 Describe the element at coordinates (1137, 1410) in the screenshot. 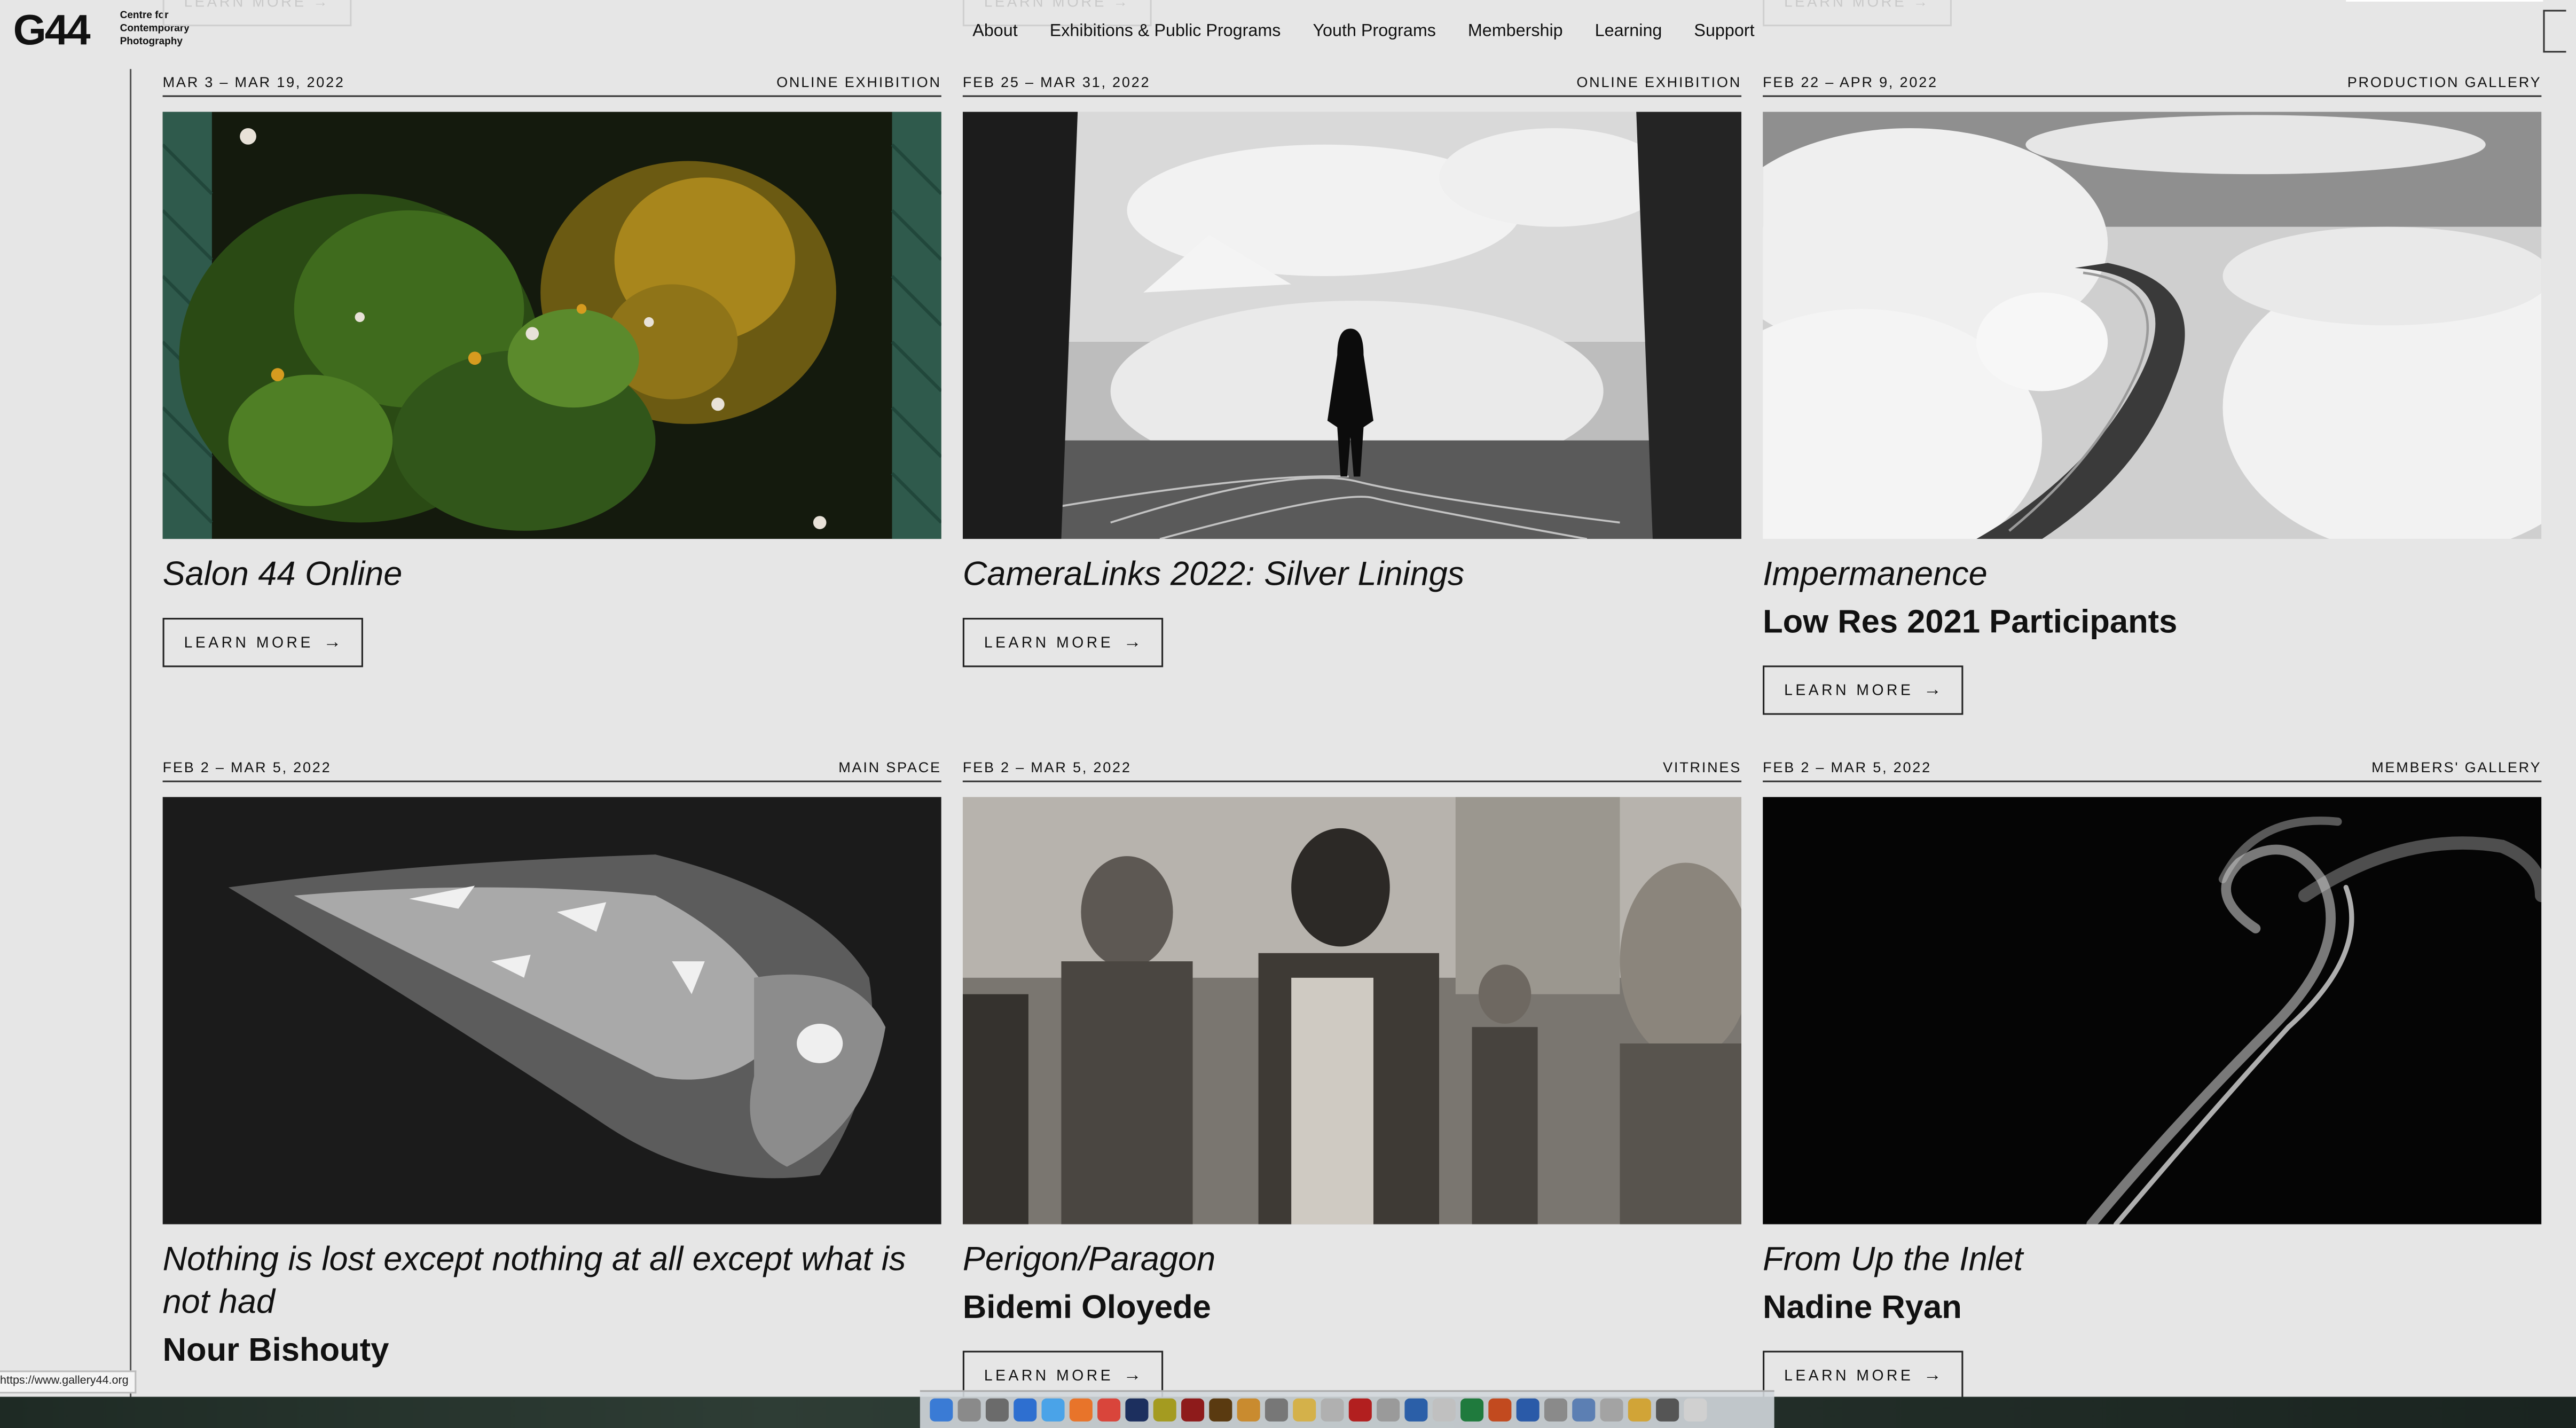

I see `photoshop-icon` at that location.